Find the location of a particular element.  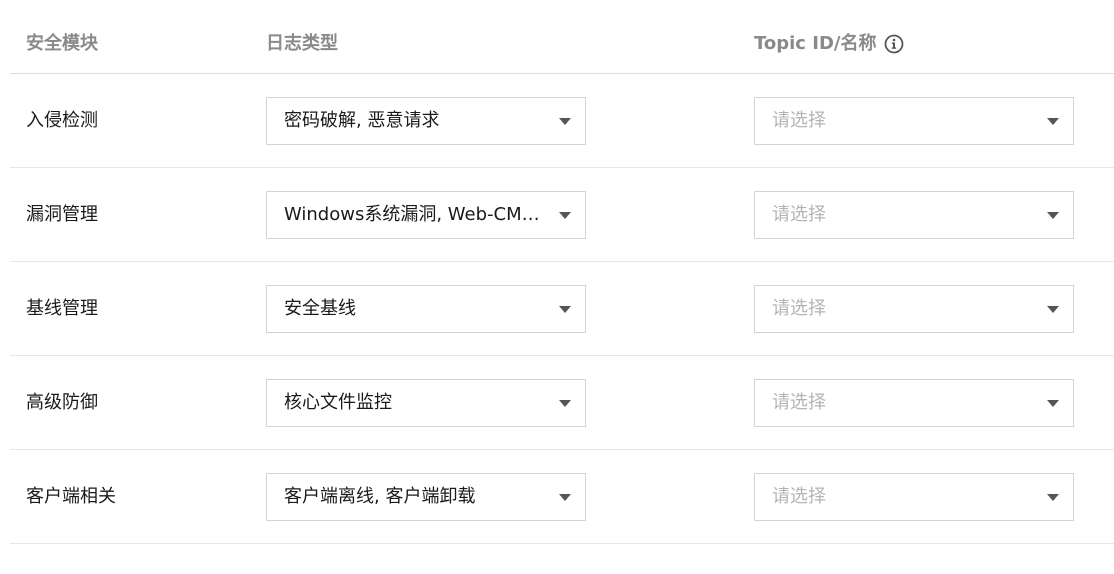

logtype-select-value: 密码破解, 恶意请求 is located at coordinates (362, 120).